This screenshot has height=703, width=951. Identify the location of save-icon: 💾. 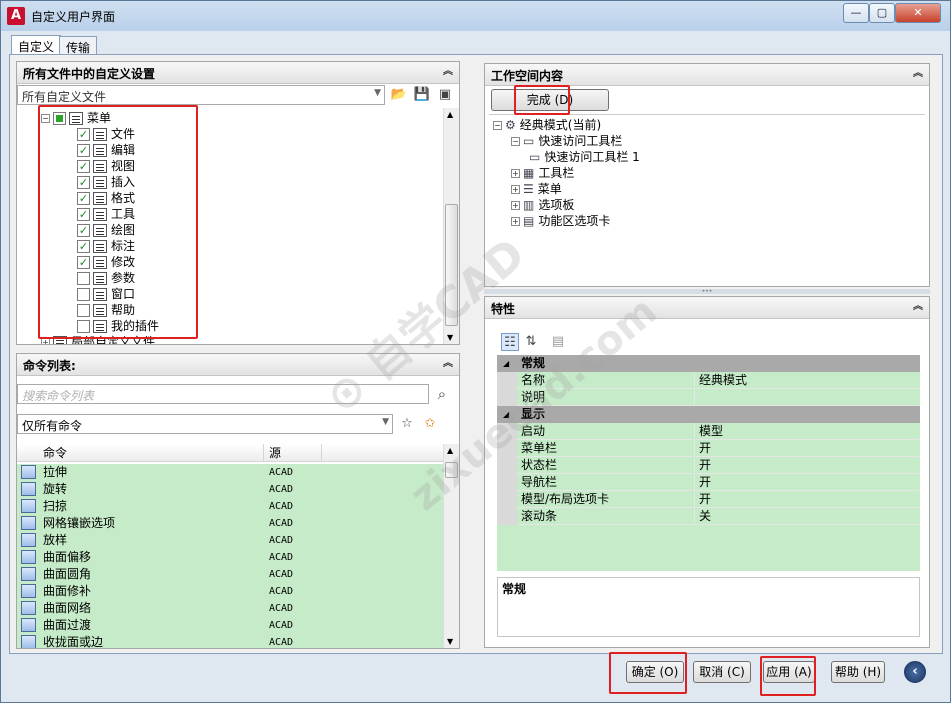
(422, 95).